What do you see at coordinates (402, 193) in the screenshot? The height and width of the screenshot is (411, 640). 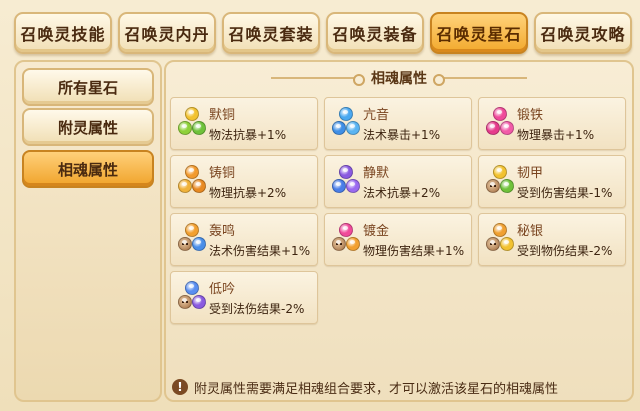 I see `attribute-effect: 法术抗暴+2%` at bounding box center [402, 193].